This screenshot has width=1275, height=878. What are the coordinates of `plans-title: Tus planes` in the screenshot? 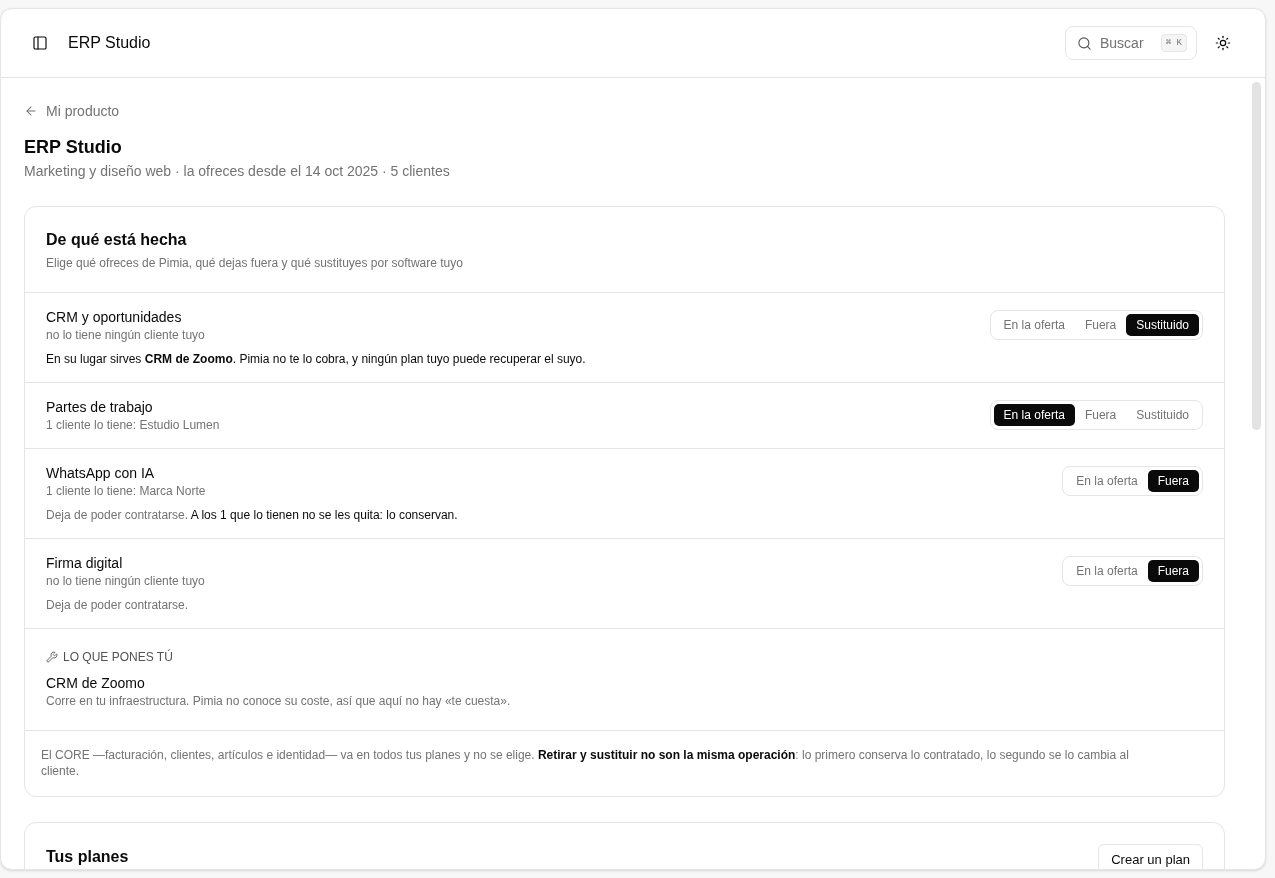 It's located at (87, 857).